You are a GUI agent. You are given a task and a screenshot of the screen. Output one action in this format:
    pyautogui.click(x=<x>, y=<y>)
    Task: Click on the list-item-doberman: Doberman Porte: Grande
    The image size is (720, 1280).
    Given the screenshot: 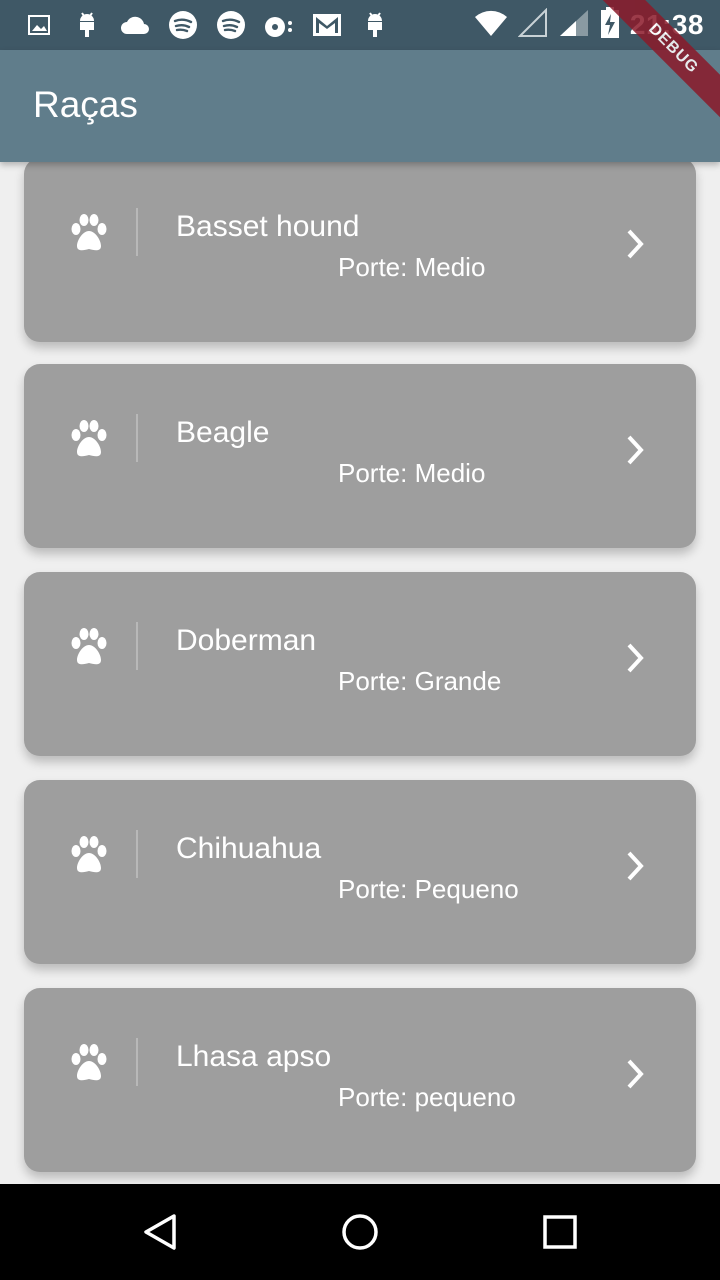 What is the action you would take?
    pyautogui.click(x=360, y=664)
    